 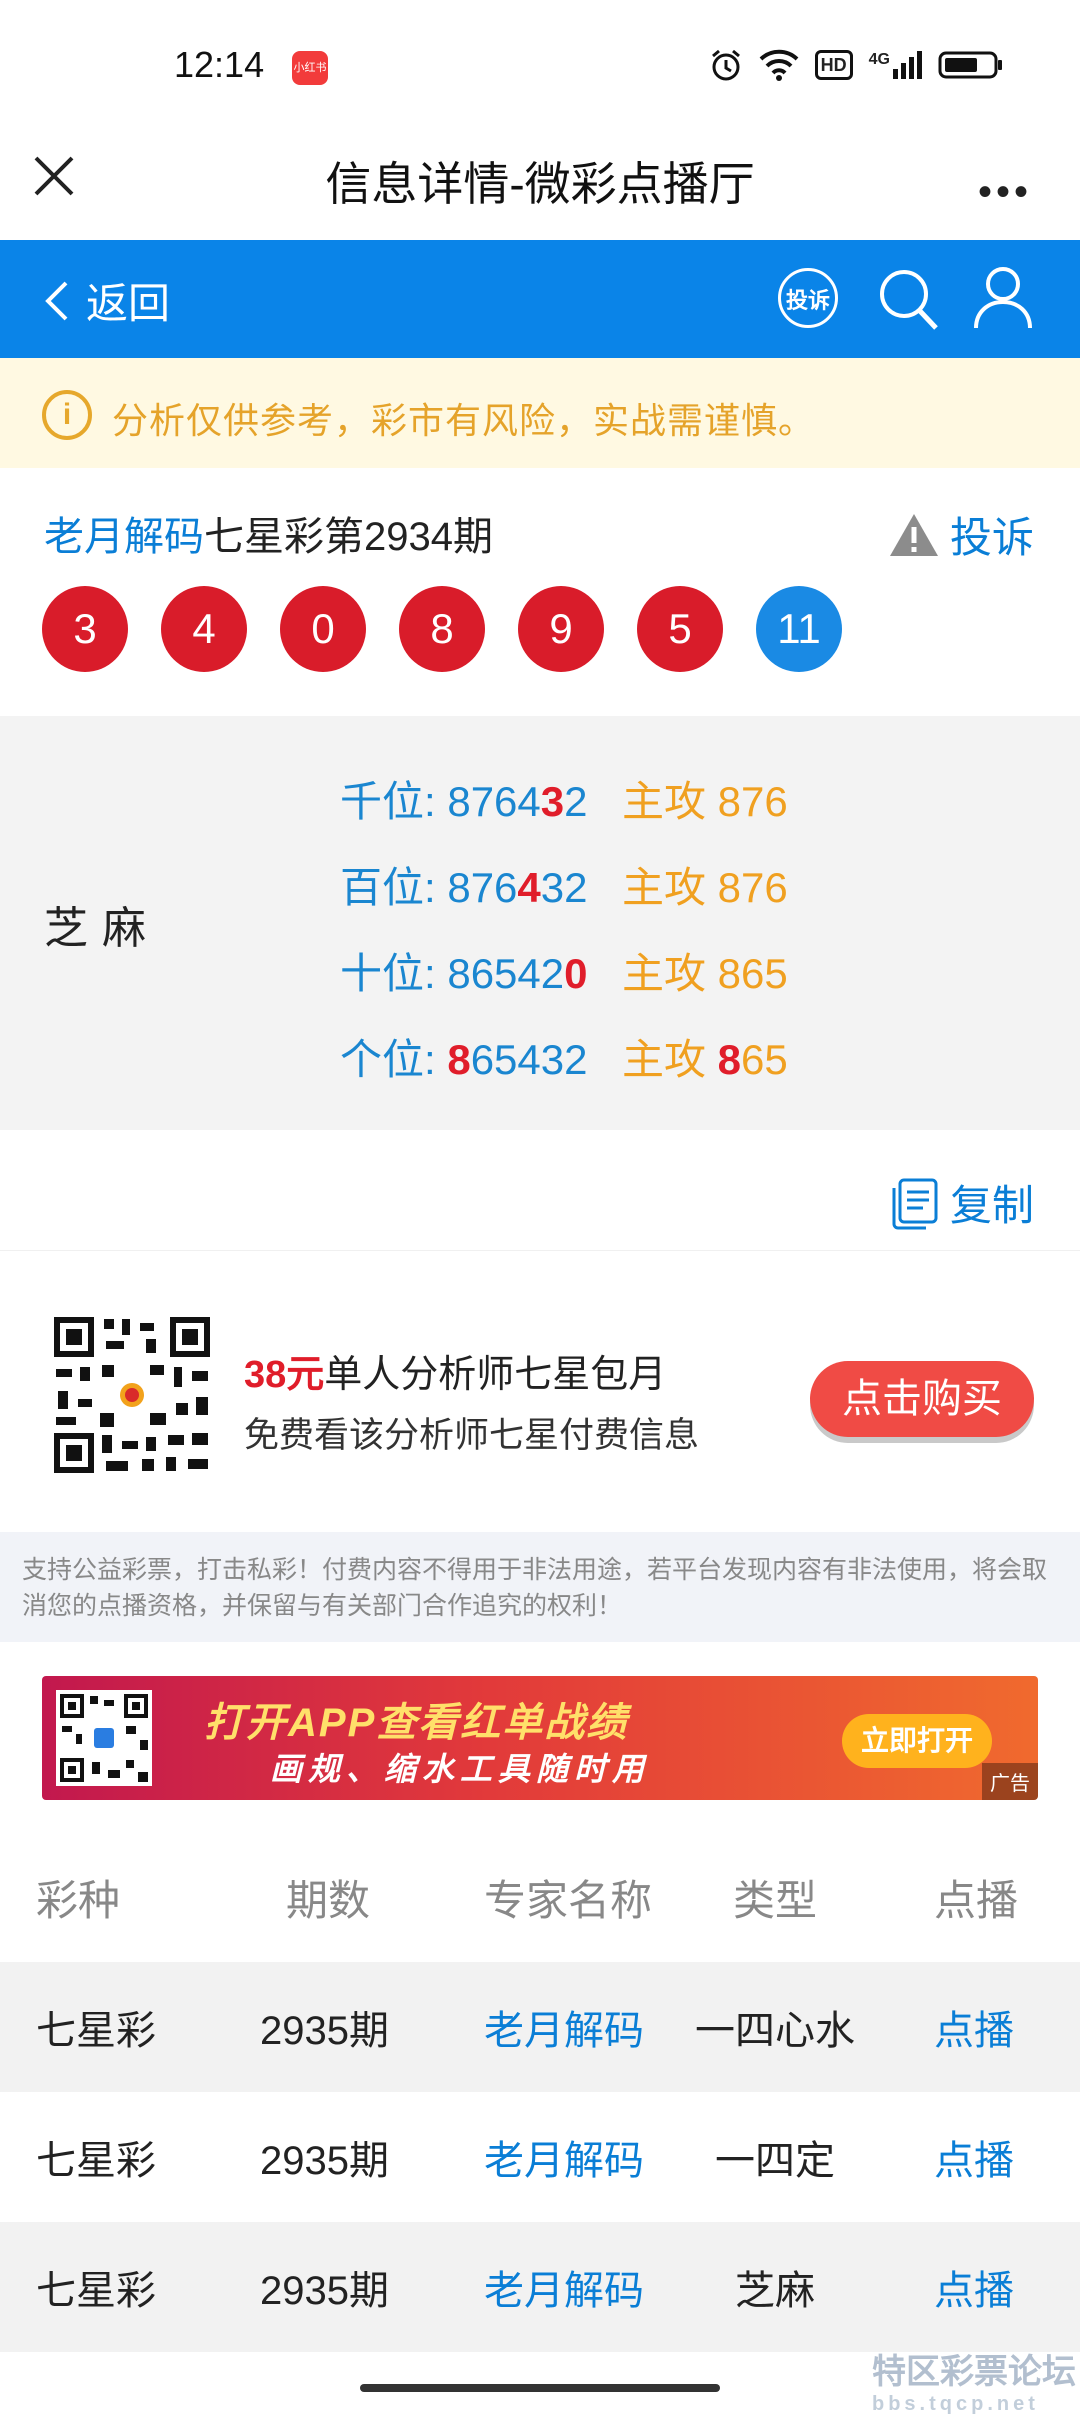 I want to click on col-play: 点播, so click(x=976, y=1900).